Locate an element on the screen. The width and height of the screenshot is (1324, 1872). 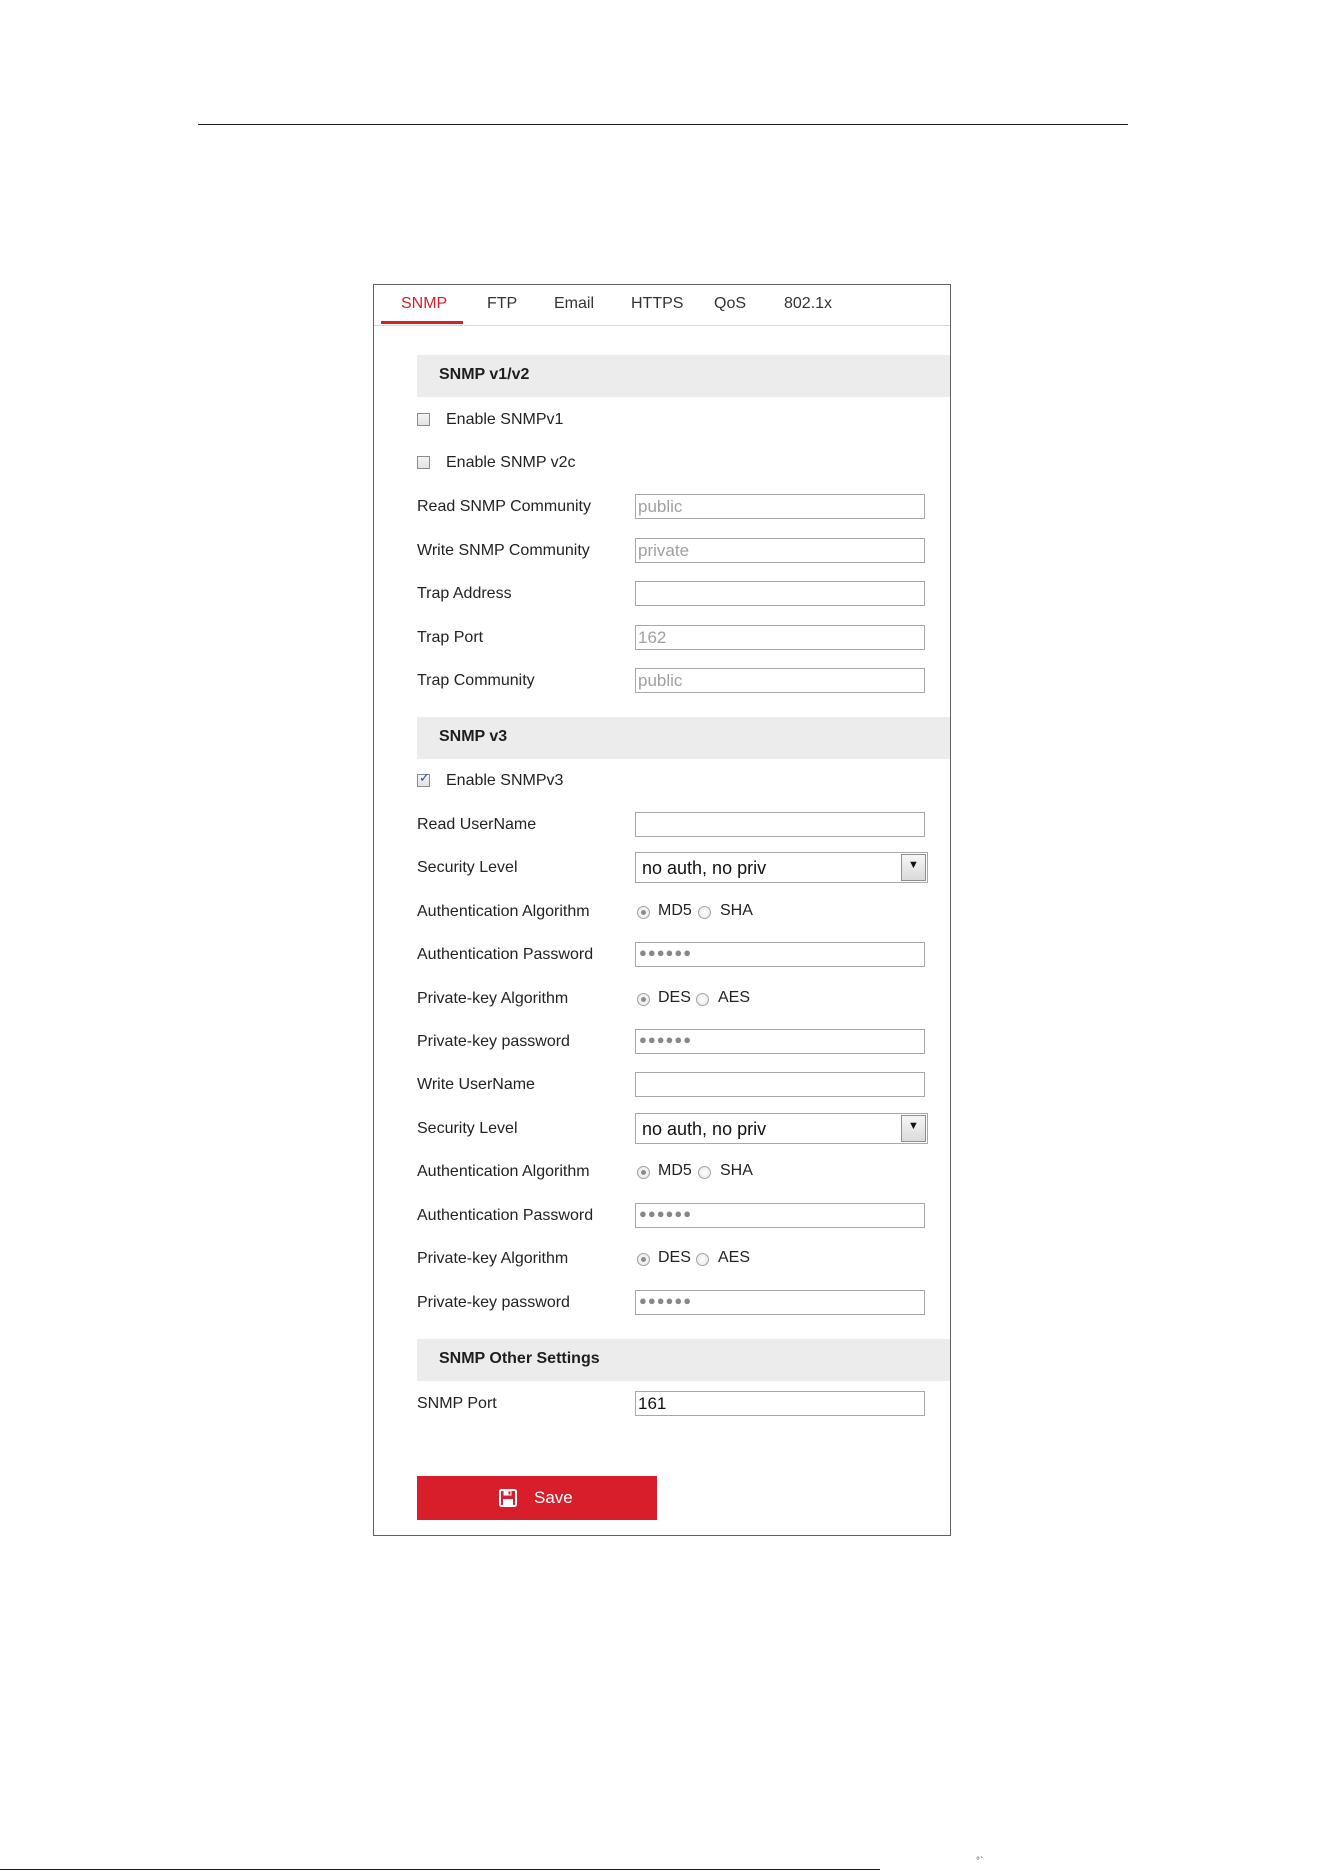
trap-address-row: Trap Address is located at coordinates (672, 595).